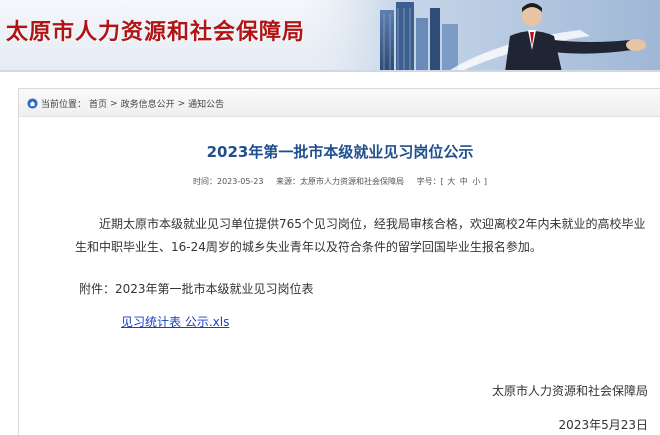  Describe the element at coordinates (32, 103) in the screenshot. I see `home-icon` at that location.